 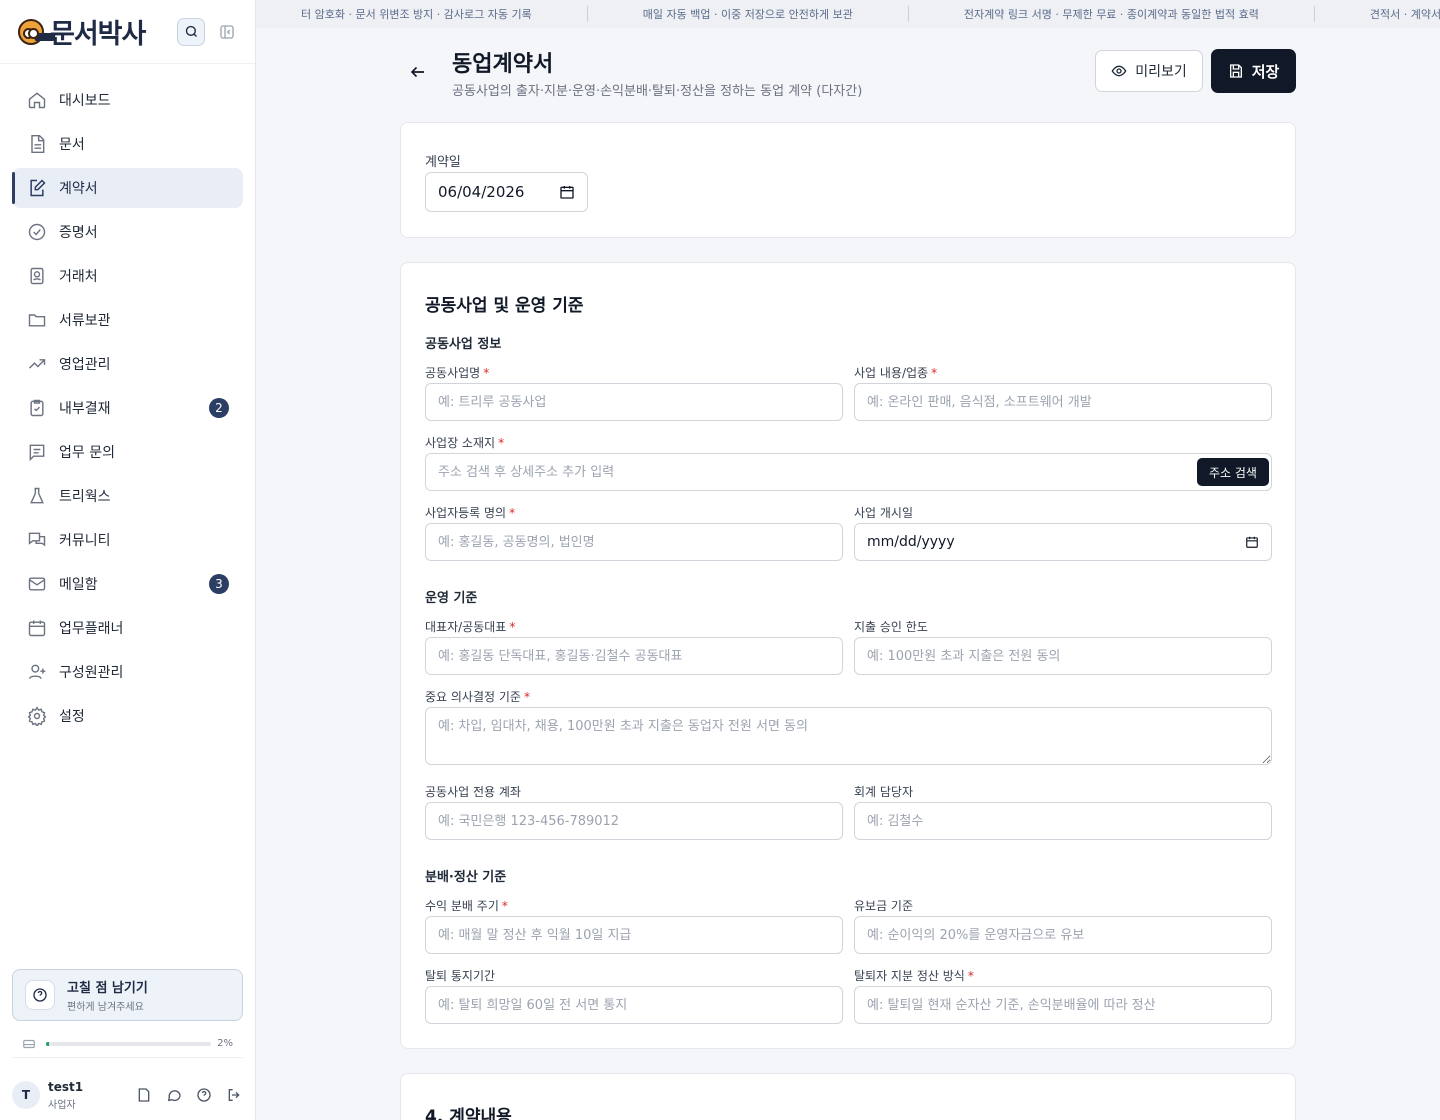 What do you see at coordinates (144, 1095) in the screenshot?
I see `notes-icon` at bounding box center [144, 1095].